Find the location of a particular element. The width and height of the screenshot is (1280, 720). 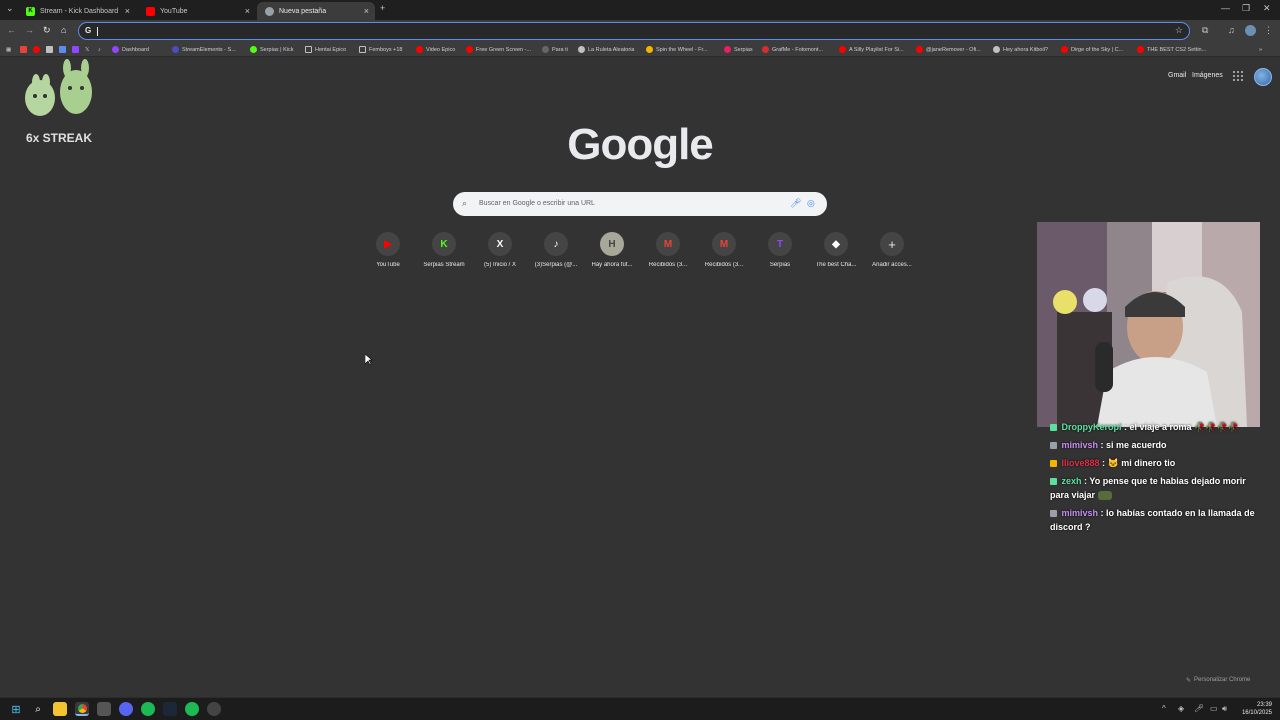

spotify-icon is located at coordinates (148, 709).